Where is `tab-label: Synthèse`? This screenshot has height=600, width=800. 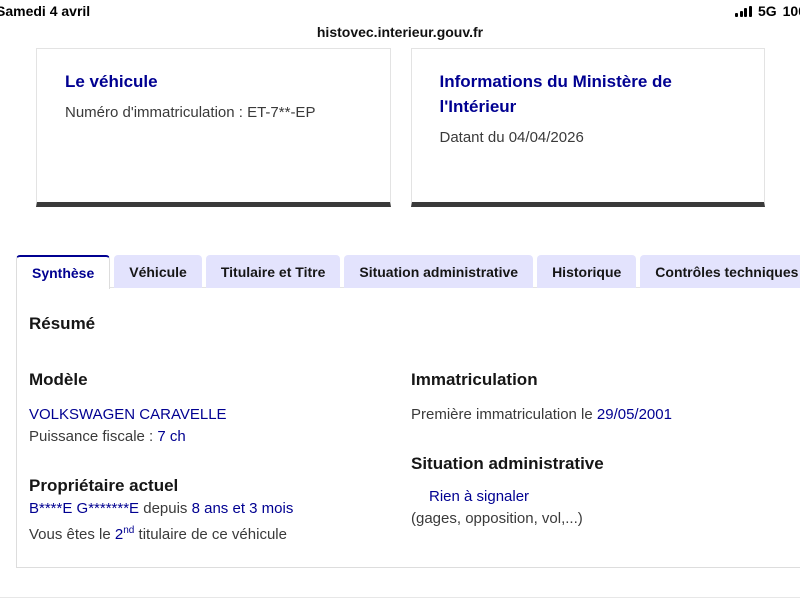
tab-label: Synthèse is located at coordinates (63, 273).